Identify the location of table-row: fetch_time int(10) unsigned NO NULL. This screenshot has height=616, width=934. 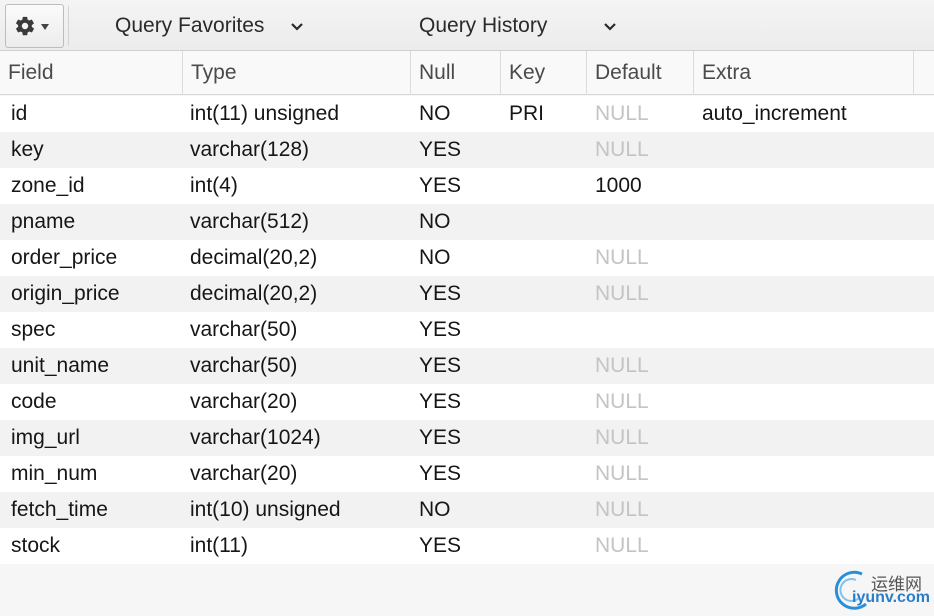
(467, 510).